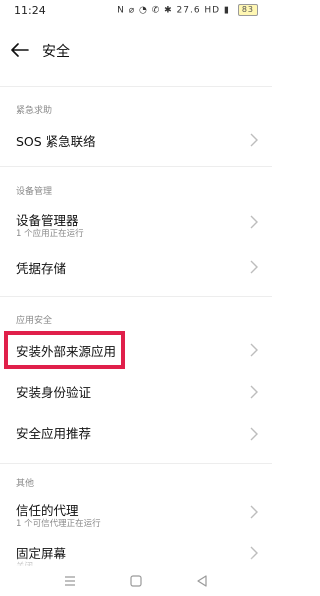 The image size is (320, 596). What do you see at coordinates (54, 392) in the screenshot?
I see `settings-item-label: 安装身份验证` at bounding box center [54, 392].